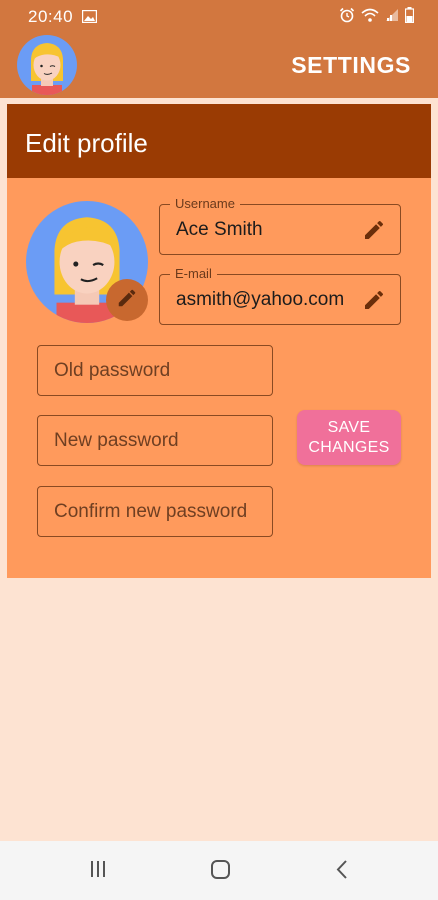 Image resolution: width=438 pixels, height=900 pixels. I want to click on save-label-line1: SAVE, so click(349, 427).